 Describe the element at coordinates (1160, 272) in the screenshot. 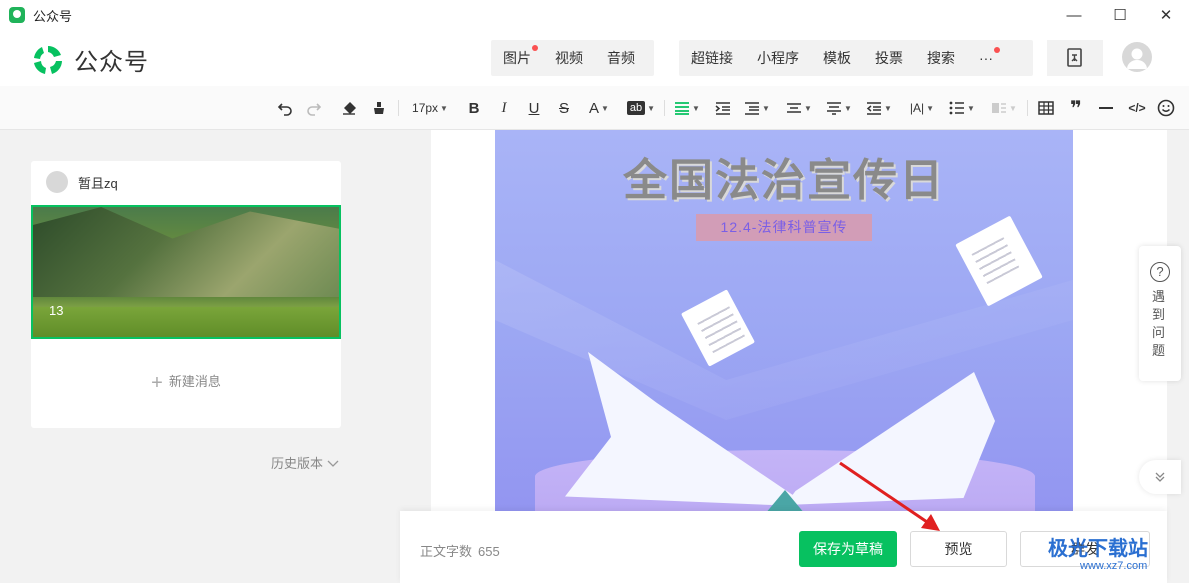

I see `question-icon: ?` at that location.